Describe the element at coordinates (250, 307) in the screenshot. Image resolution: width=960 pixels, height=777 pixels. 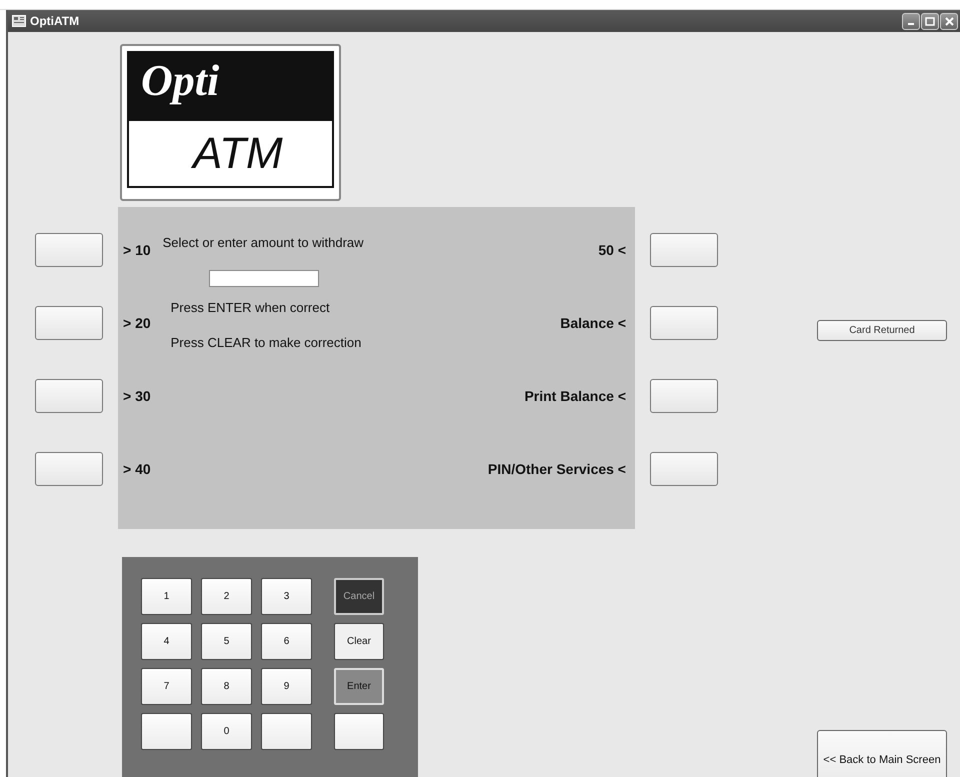
I see `prompt-hint: Press ENTER when correct` at that location.